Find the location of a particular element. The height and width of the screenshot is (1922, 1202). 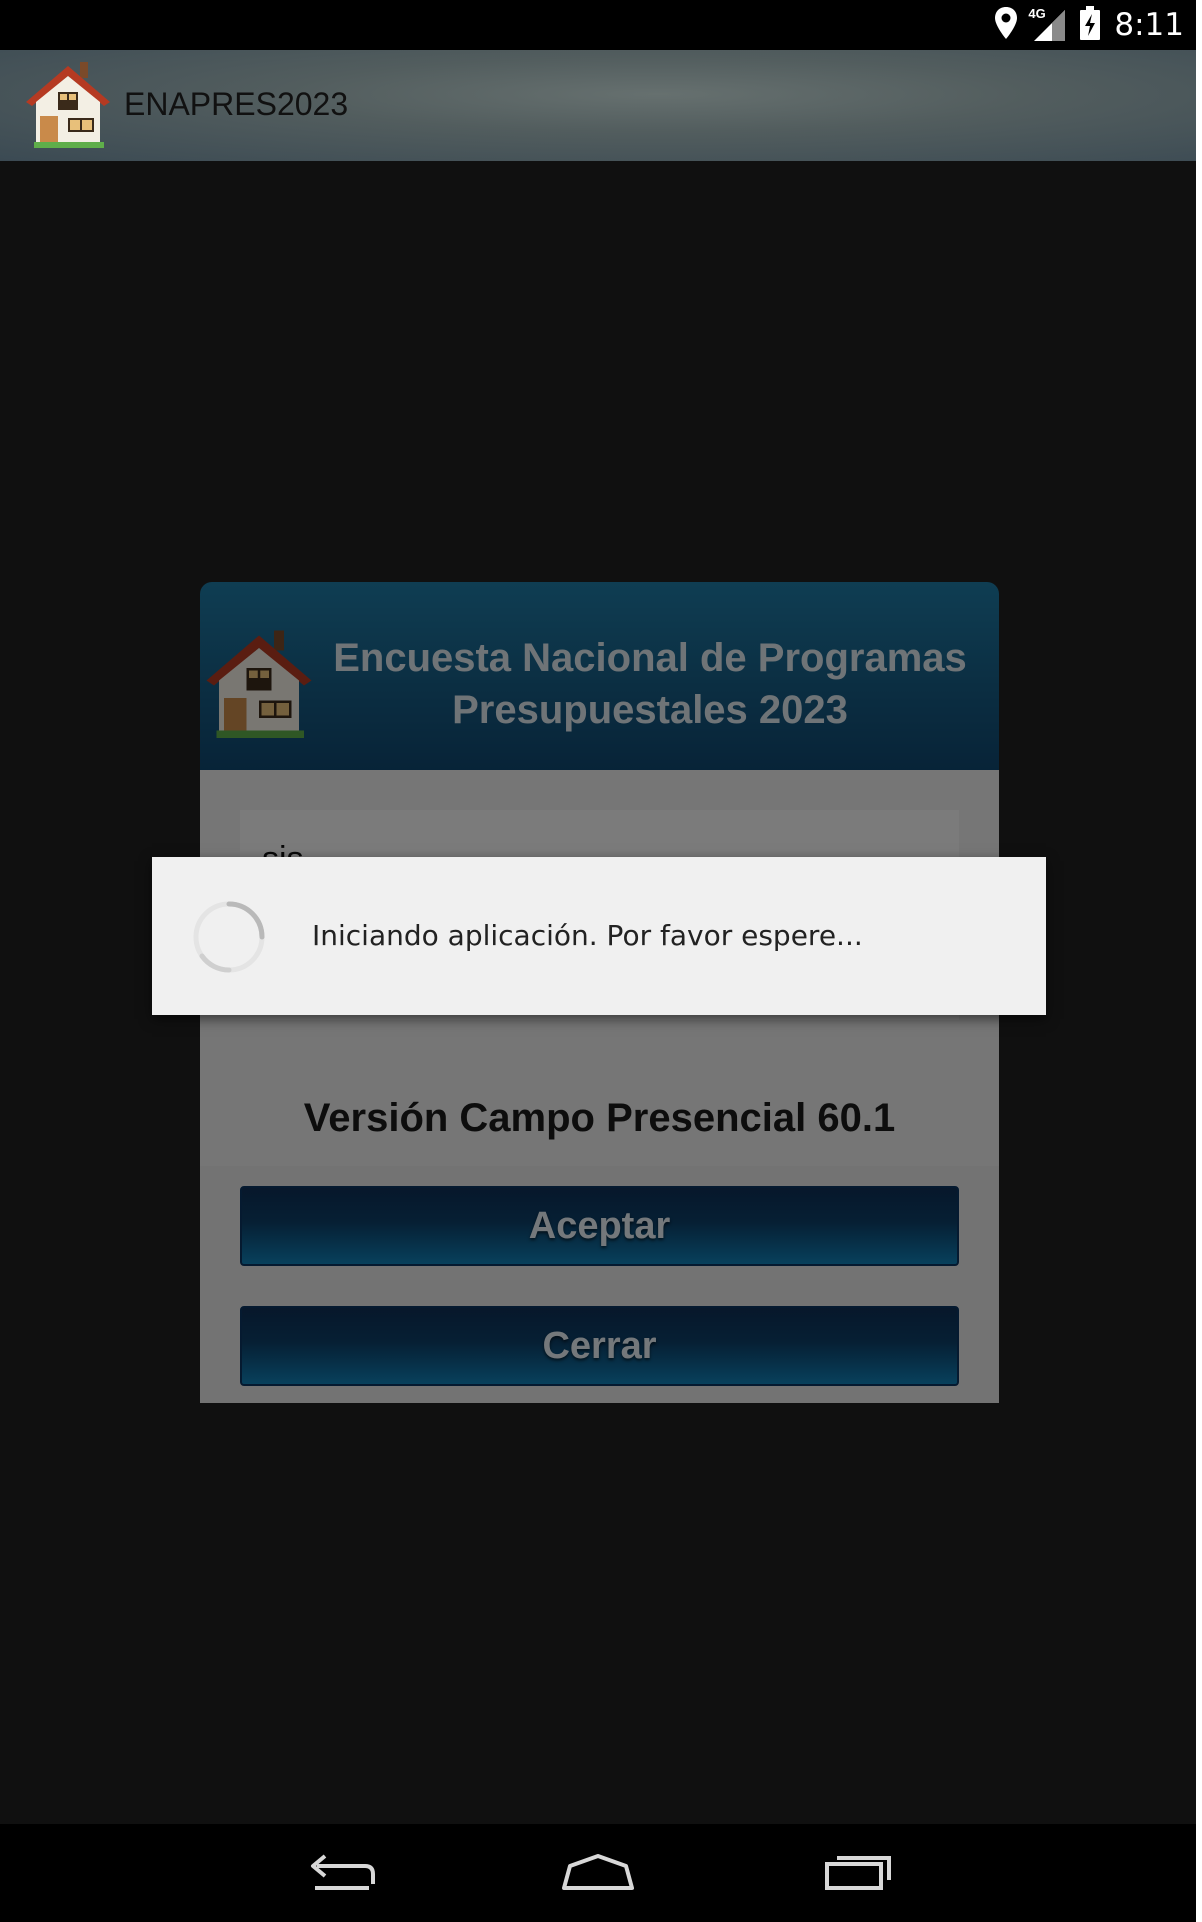

home-icon is located at coordinates (598, 1872).